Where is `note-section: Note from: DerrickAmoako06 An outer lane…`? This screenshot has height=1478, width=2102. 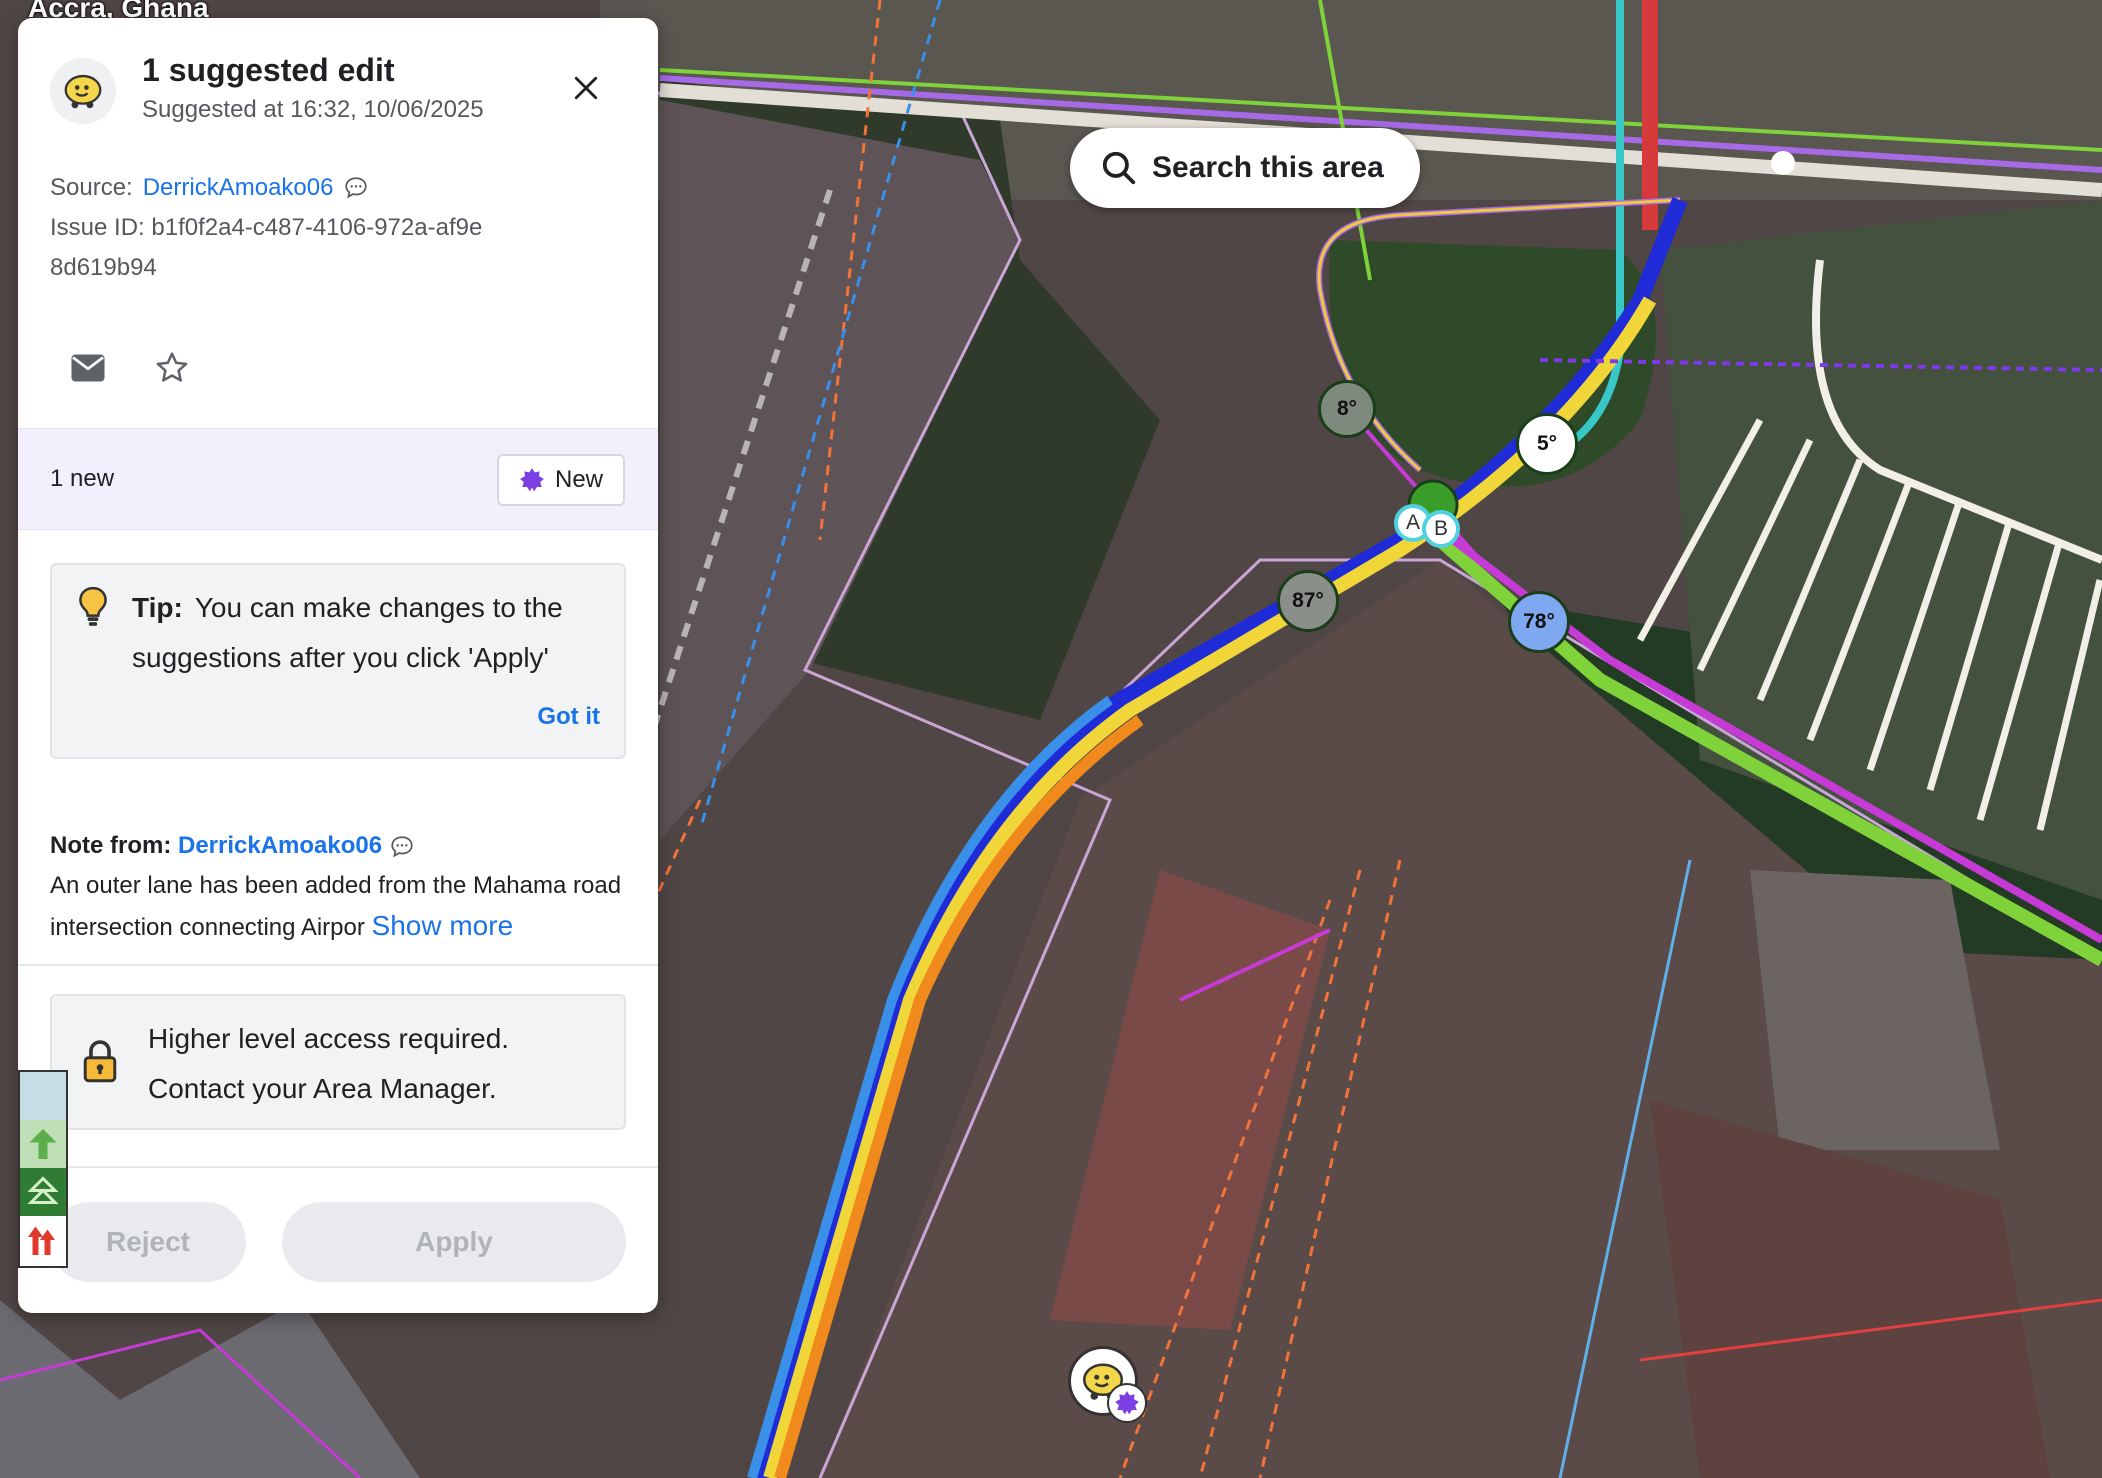 note-section: Note from: DerrickAmoako06 An outer lane… is located at coordinates (340, 887).